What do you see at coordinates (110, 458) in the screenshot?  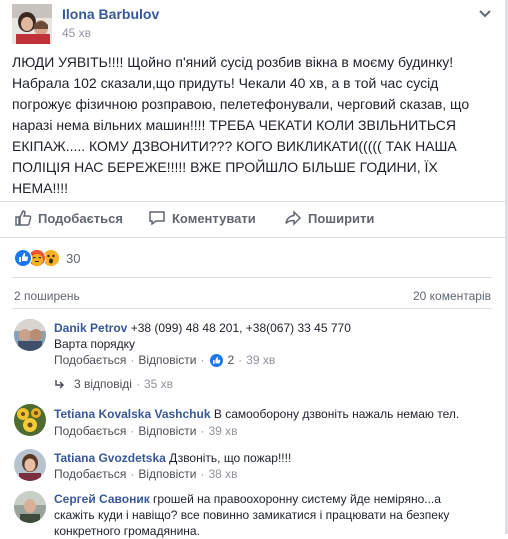 I see `comment-author: Tatiana Gvozdetska` at bounding box center [110, 458].